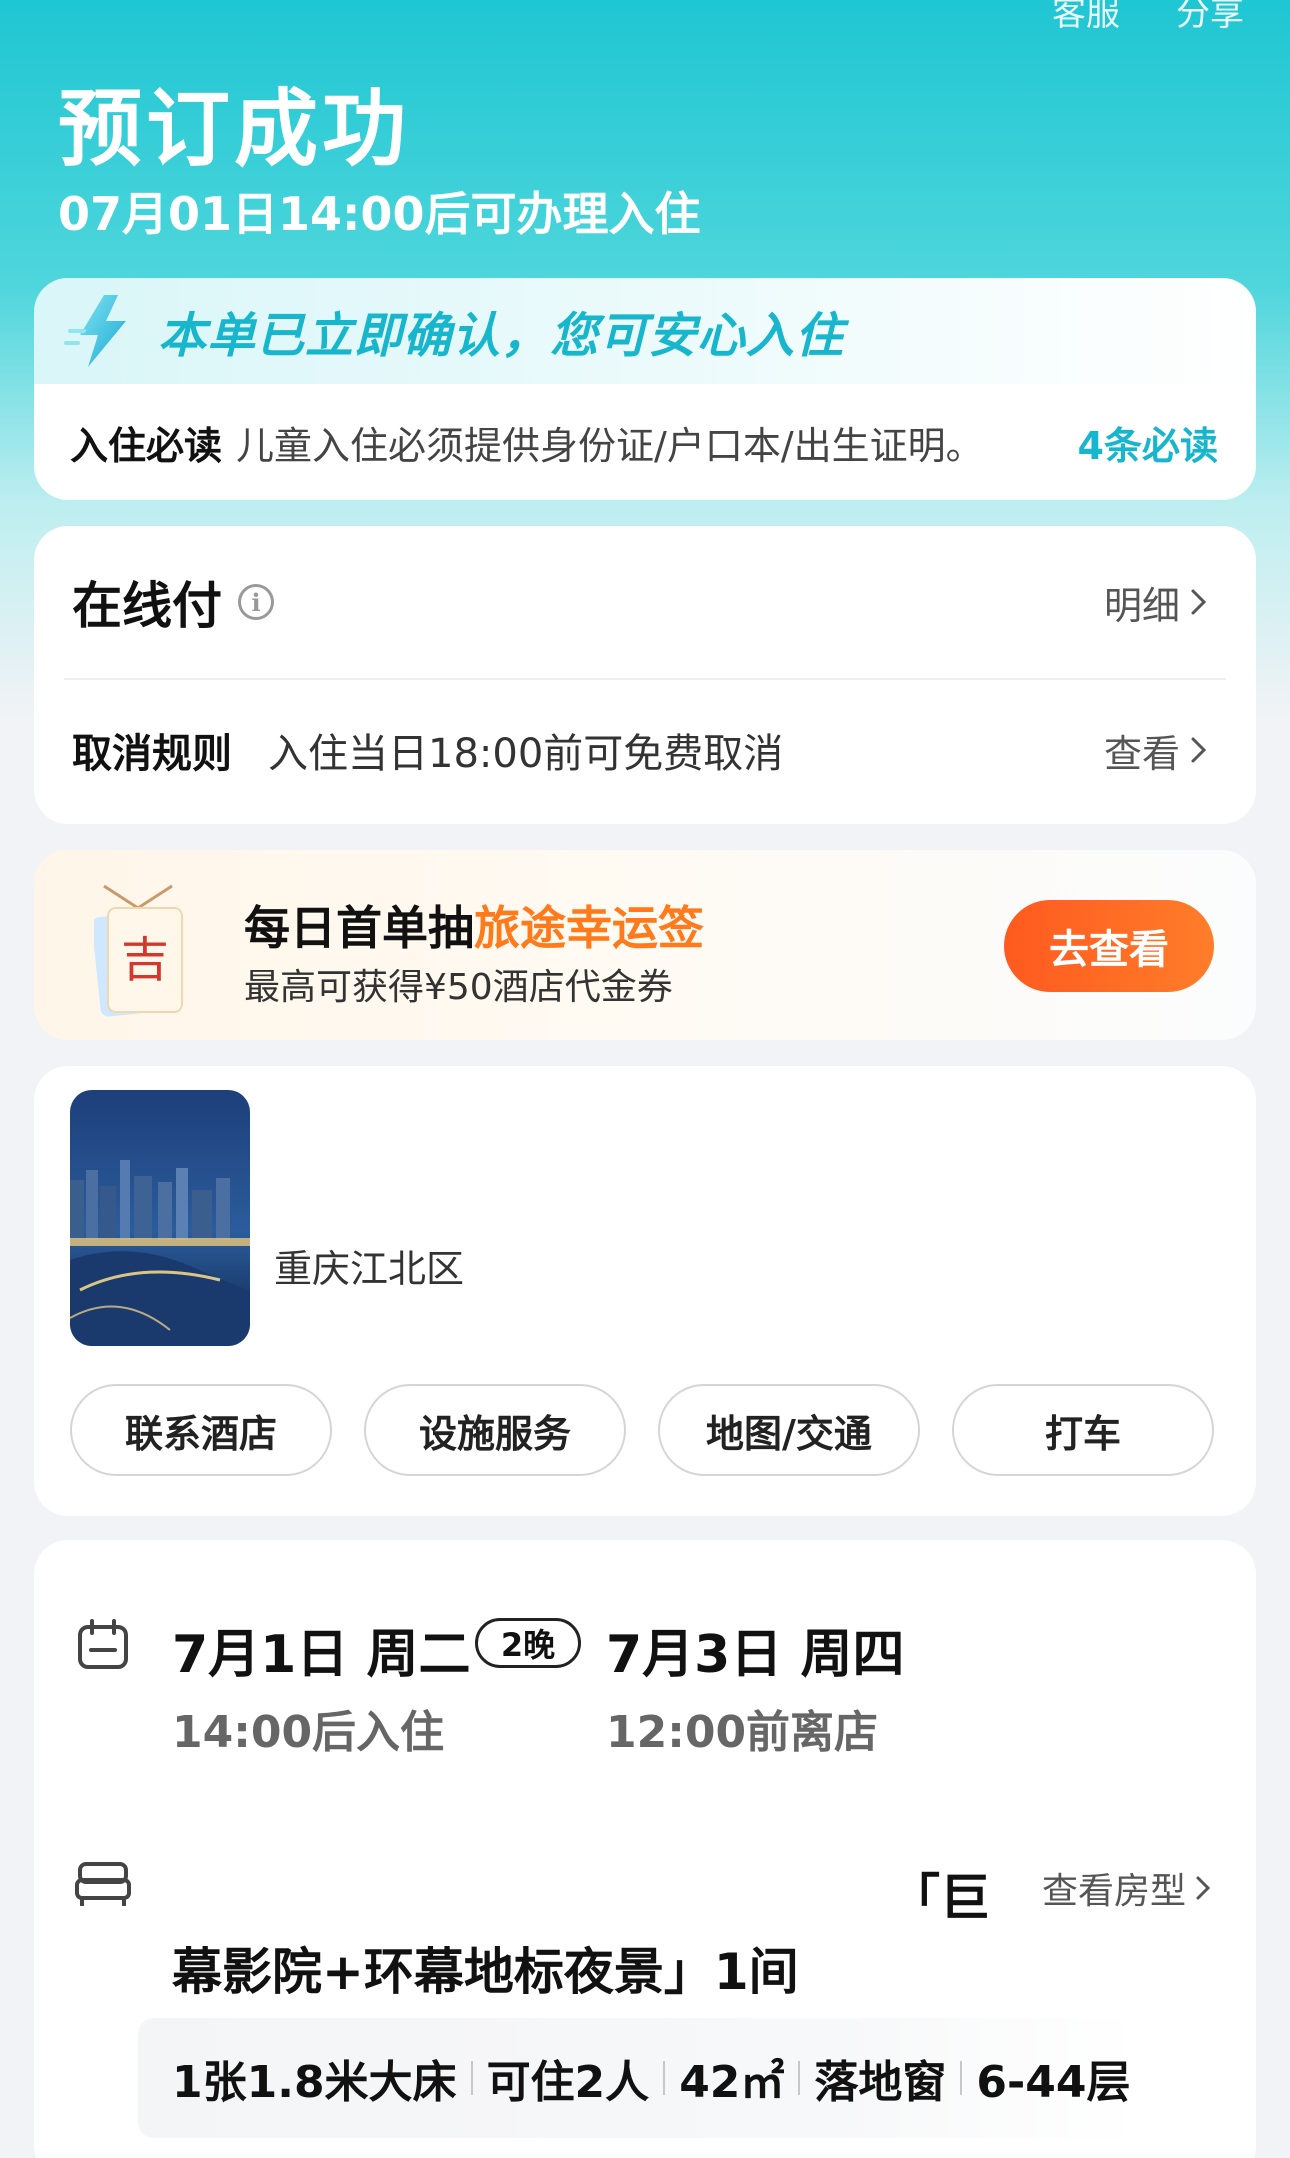 Image resolution: width=1290 pixels, height=2158 pixels. Describe the element at coordinates (1053, 2082) in the screenshot. I see `room-tag-floor: 6-44层` at that location.